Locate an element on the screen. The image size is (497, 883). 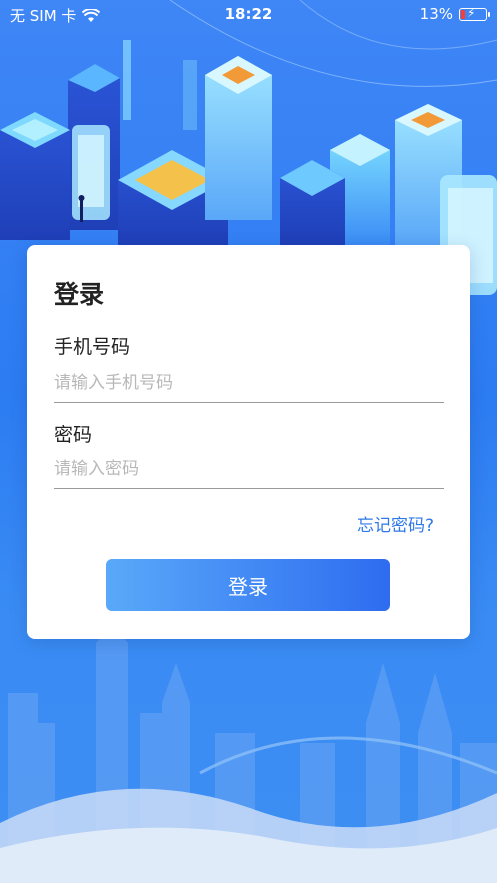
login-title: 登录 is located at coordinates (79, 294).